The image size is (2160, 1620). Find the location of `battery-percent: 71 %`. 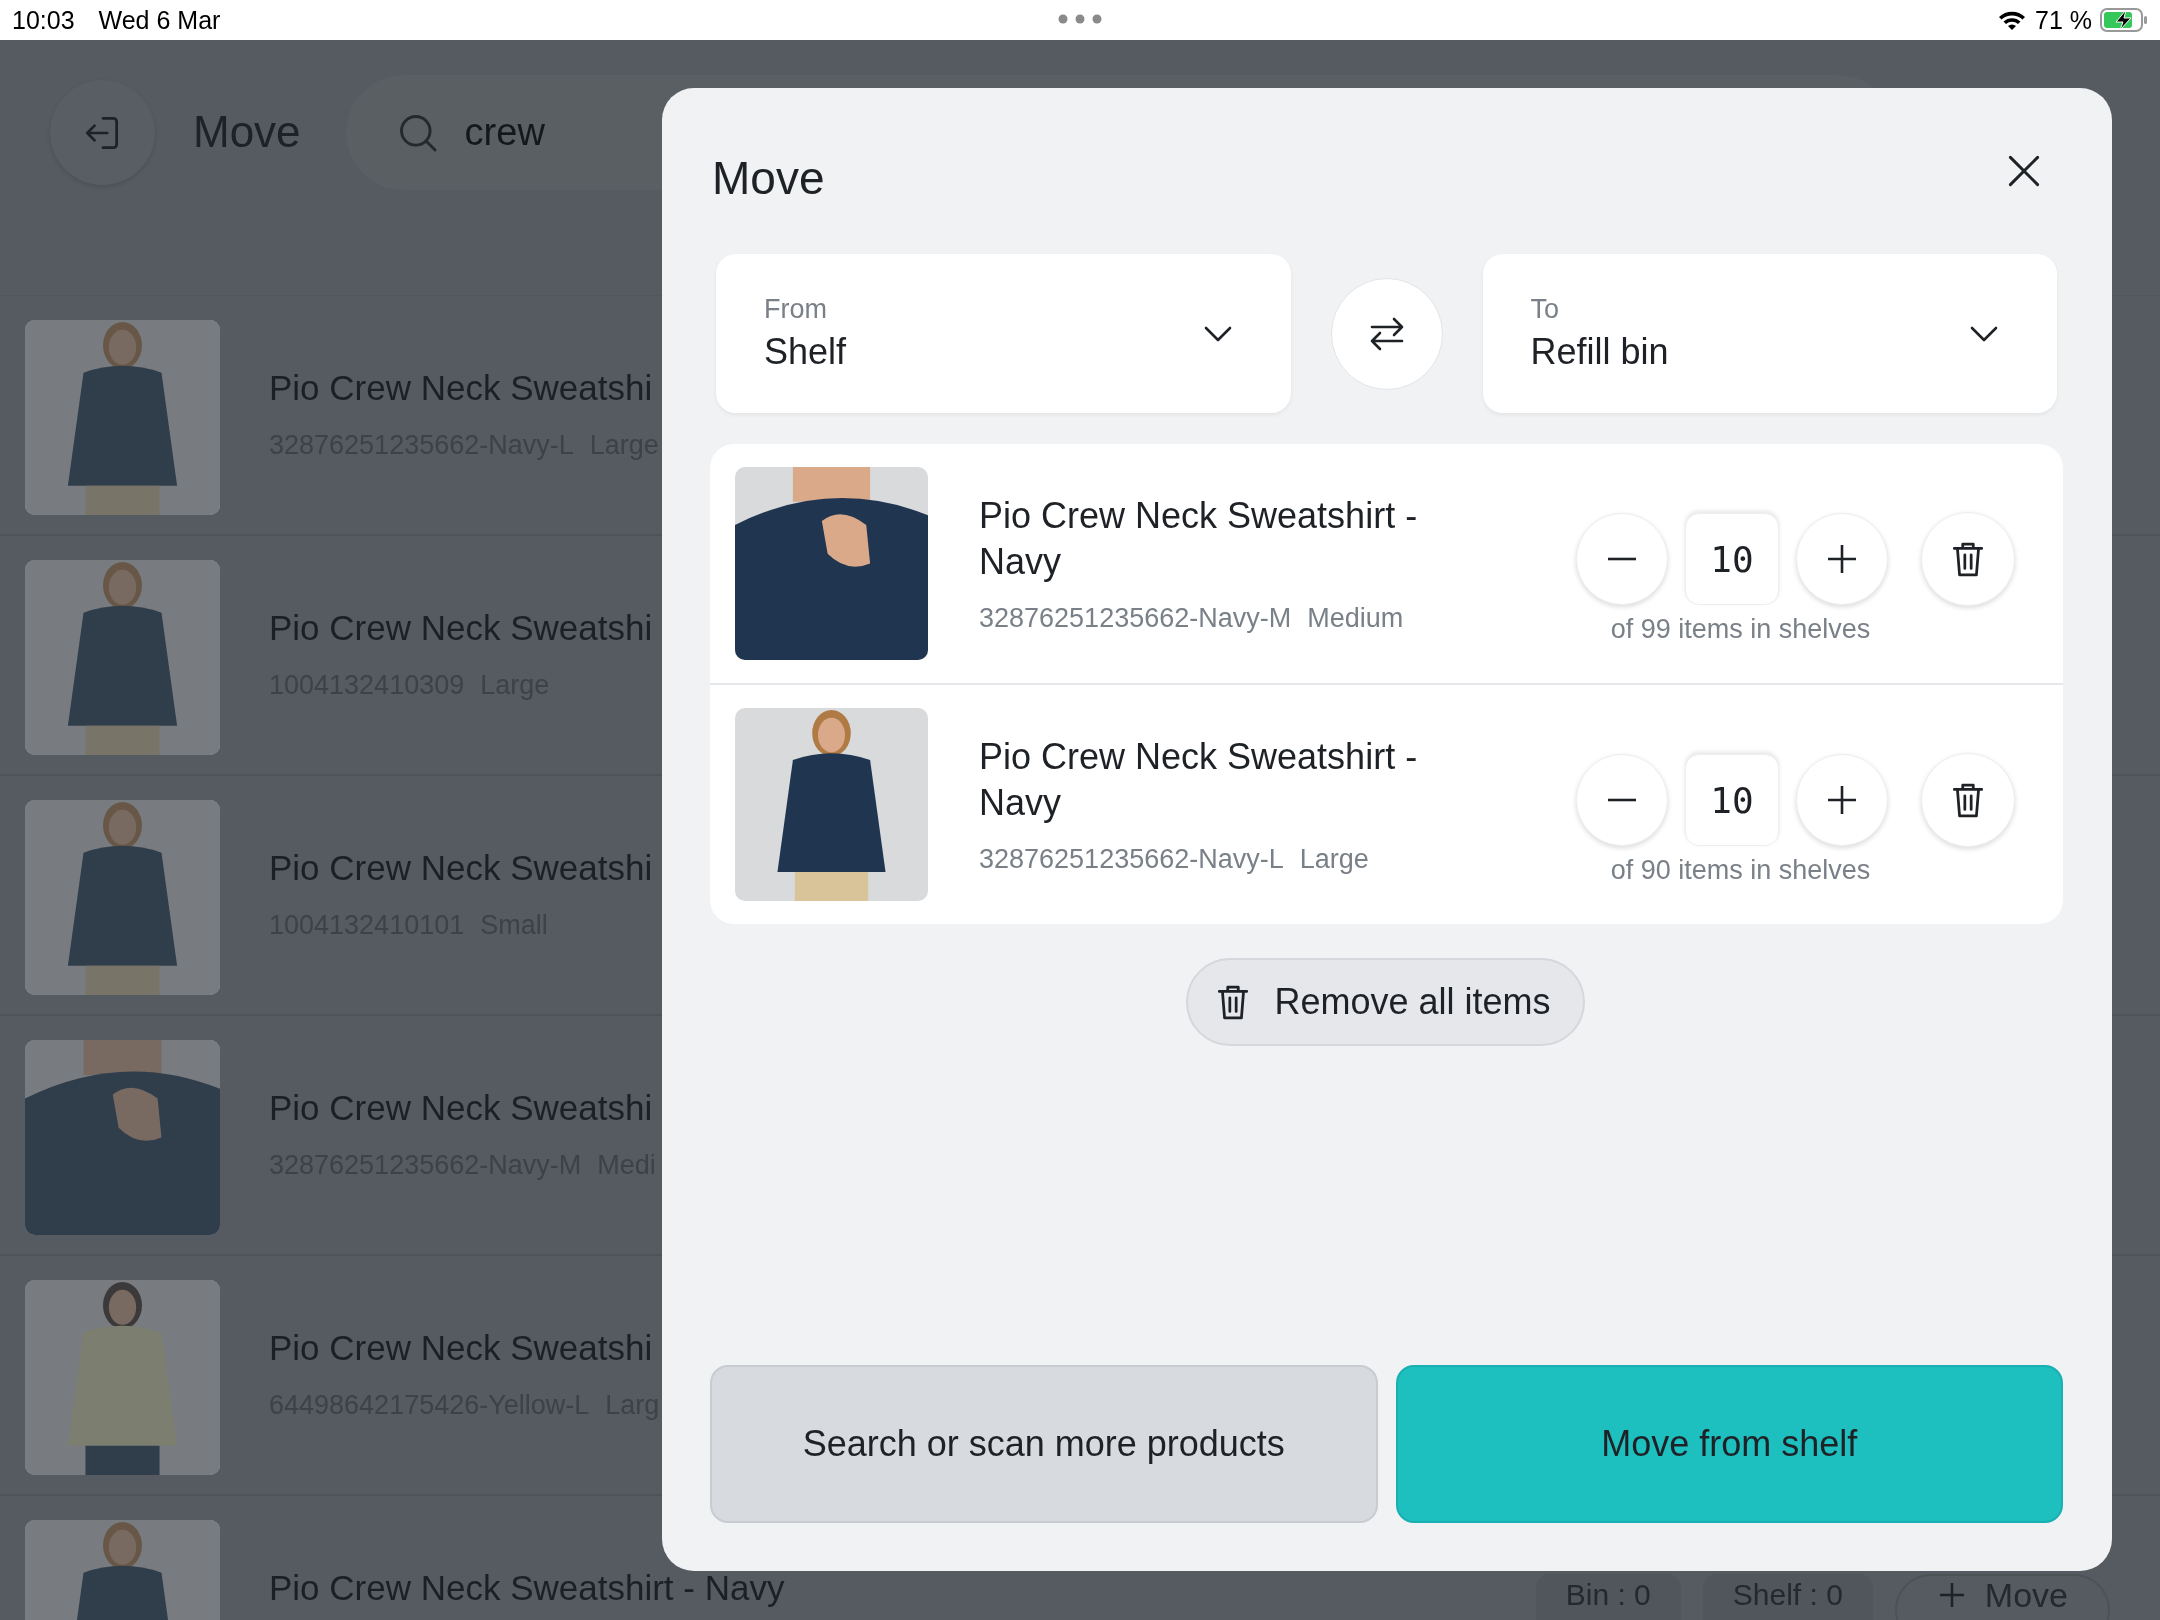

battery-percent: 71 % is located at coordinates (2063, 20).